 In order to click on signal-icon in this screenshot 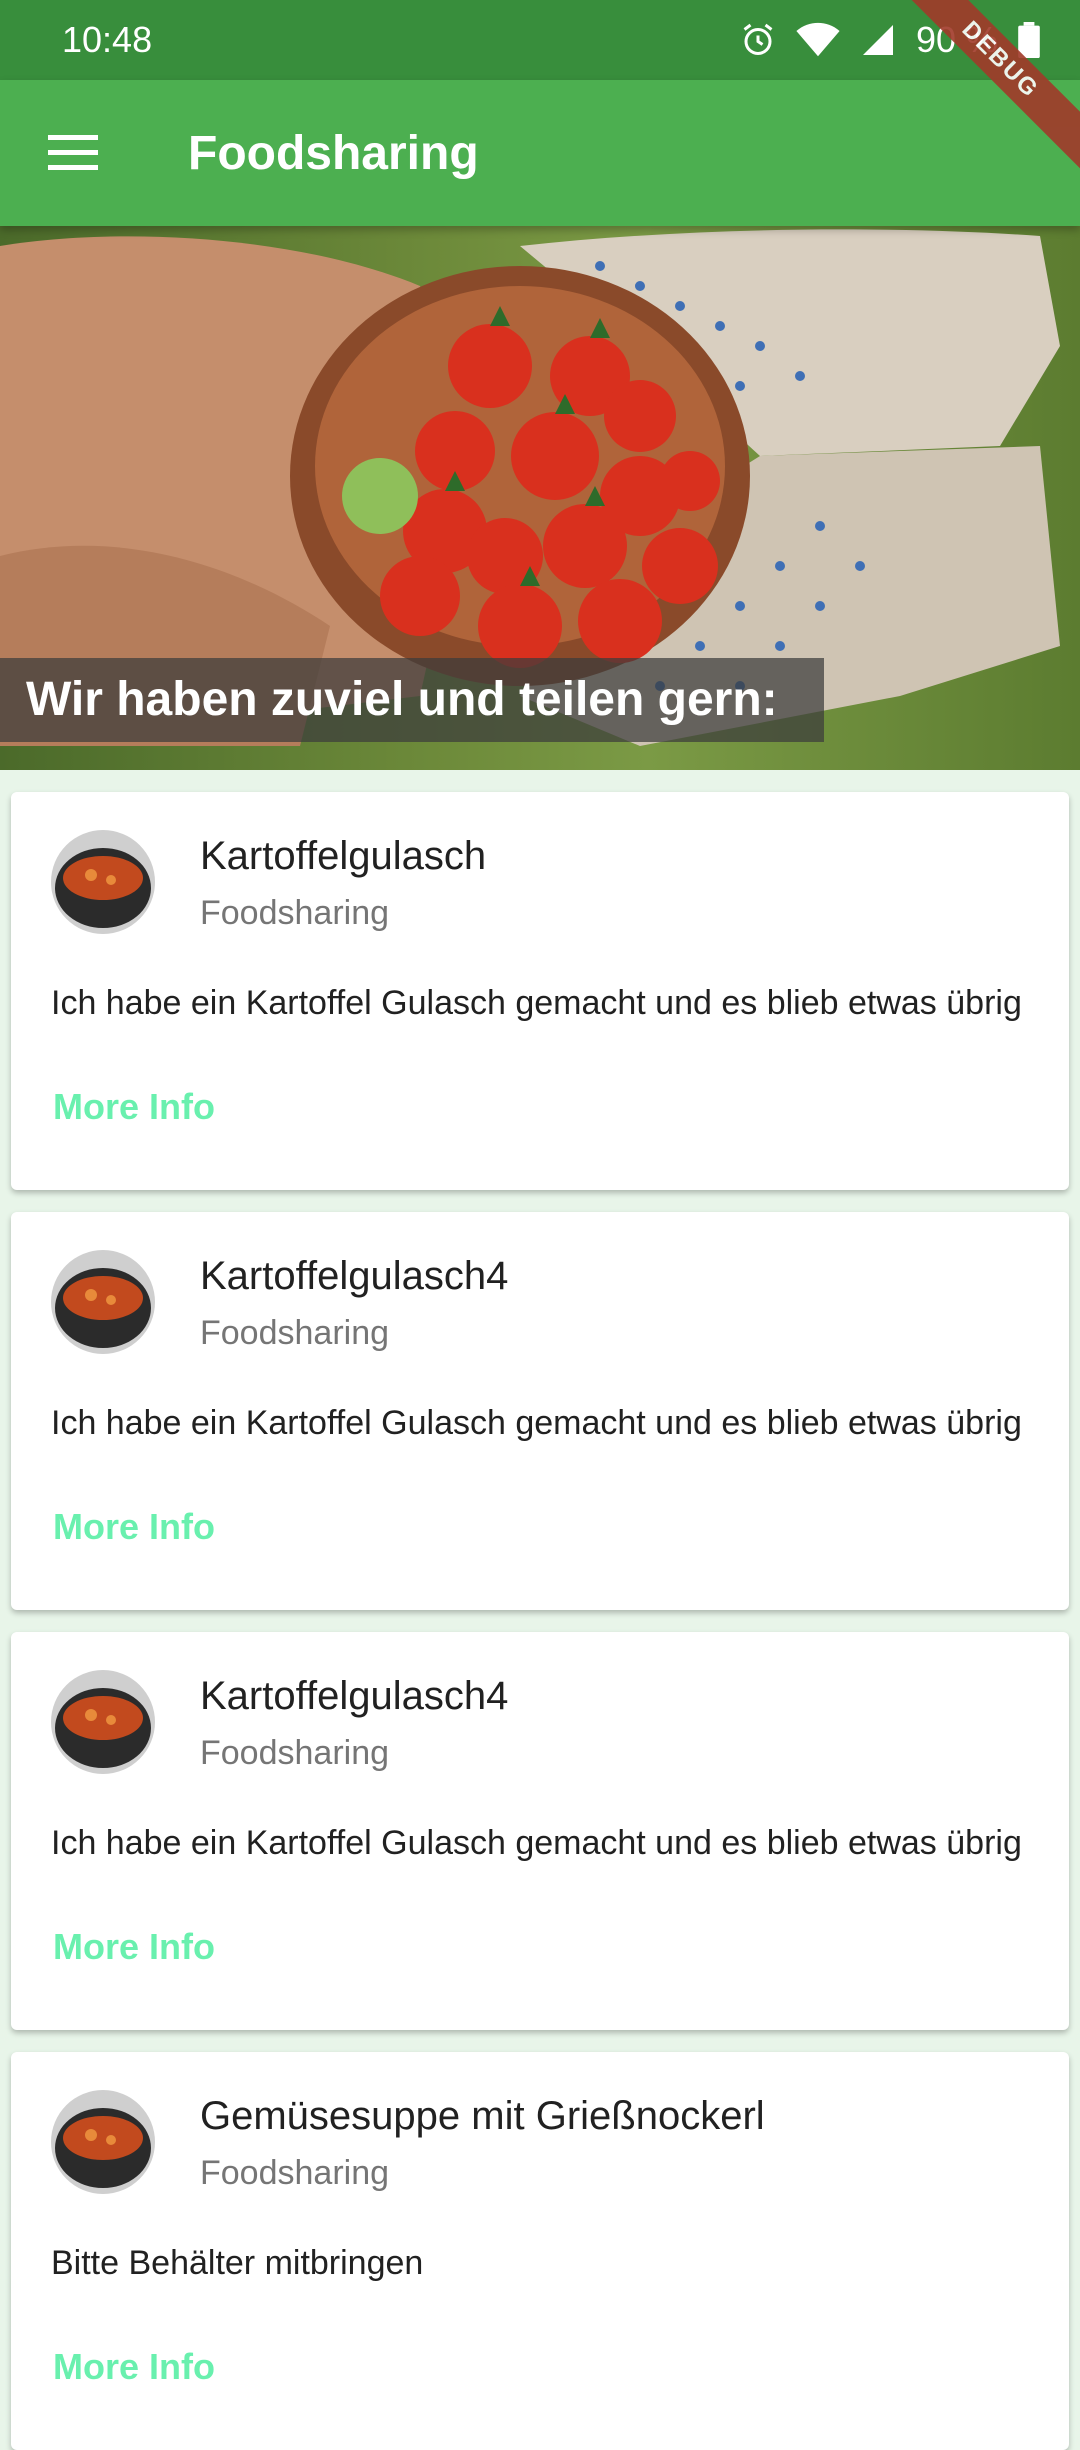, I will do `click(877, 40)`.